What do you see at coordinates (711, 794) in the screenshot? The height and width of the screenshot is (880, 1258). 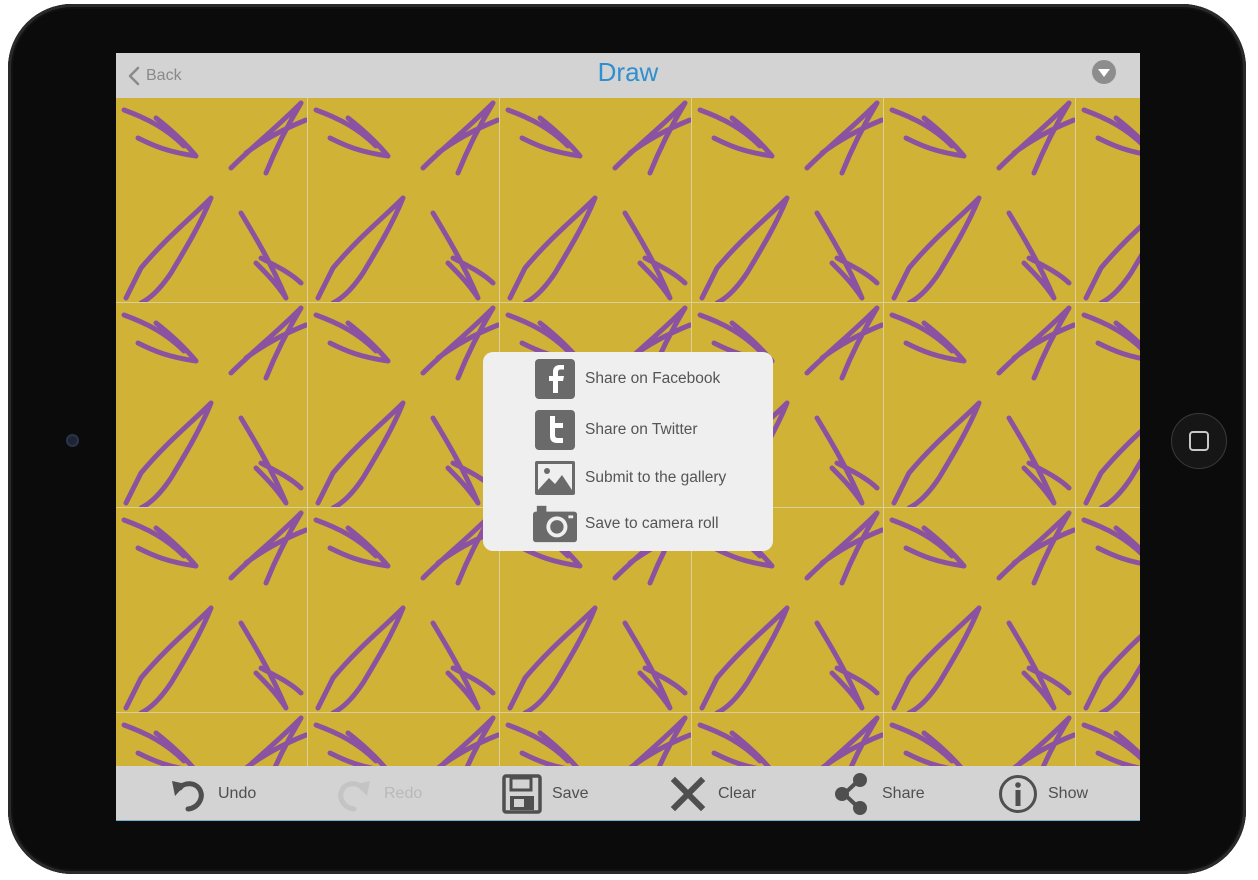 I see `clear-button: Clear` at bounding box center [711, 794].